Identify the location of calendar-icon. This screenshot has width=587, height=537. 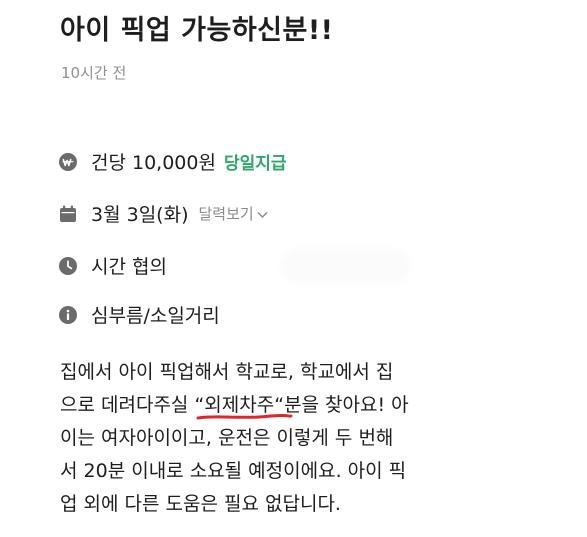
(68, 214).